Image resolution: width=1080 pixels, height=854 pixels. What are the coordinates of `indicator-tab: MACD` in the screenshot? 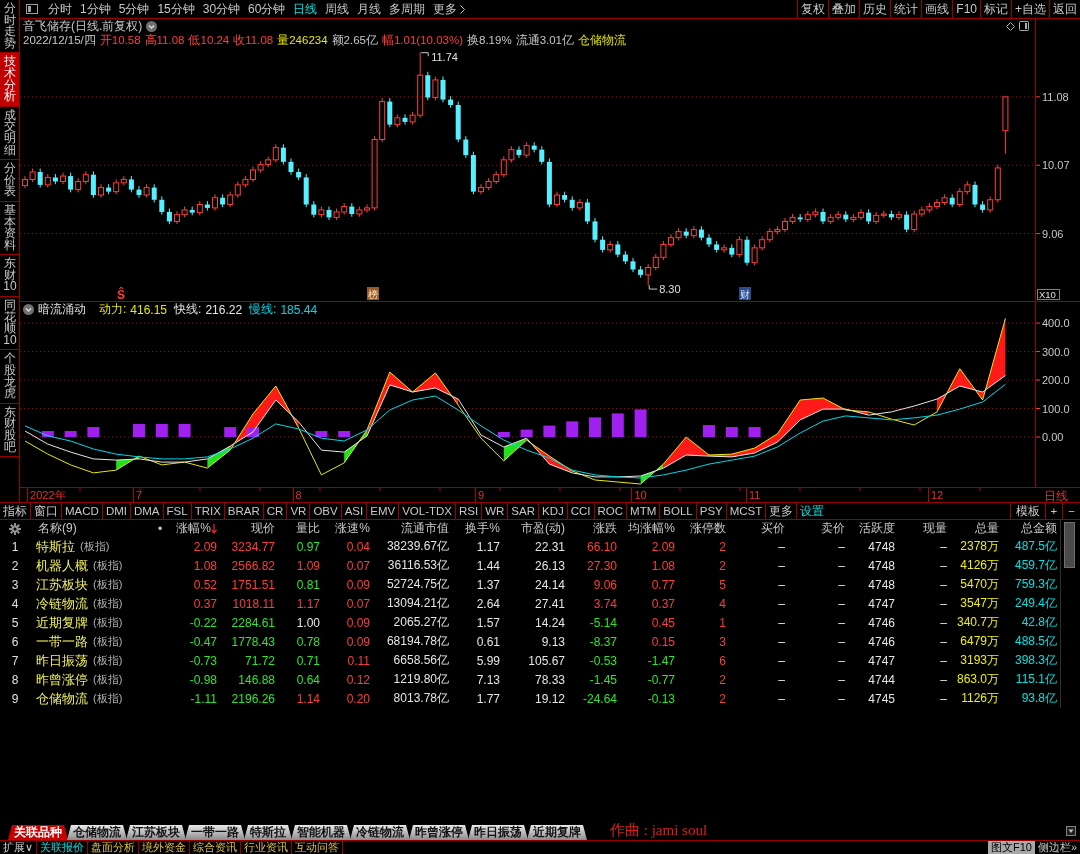 It's located at (82, 511).